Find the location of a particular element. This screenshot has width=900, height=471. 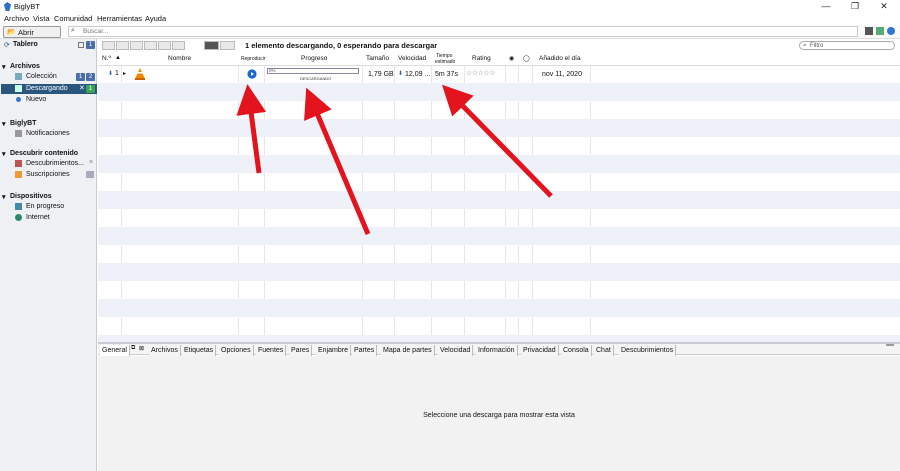

rss-icon is located at coordinates (18, 174).